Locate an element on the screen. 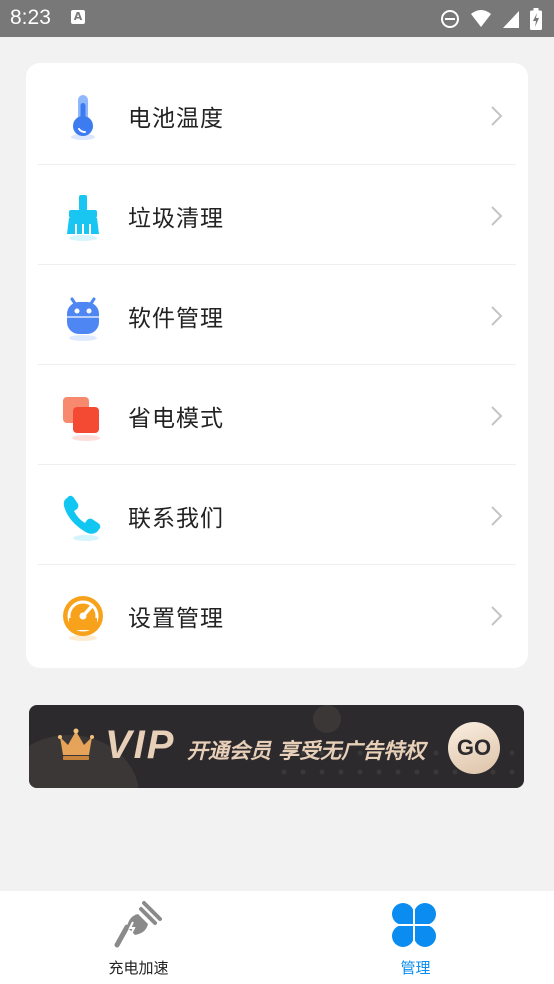  wifi-icon is located at coordinates (481, 18).